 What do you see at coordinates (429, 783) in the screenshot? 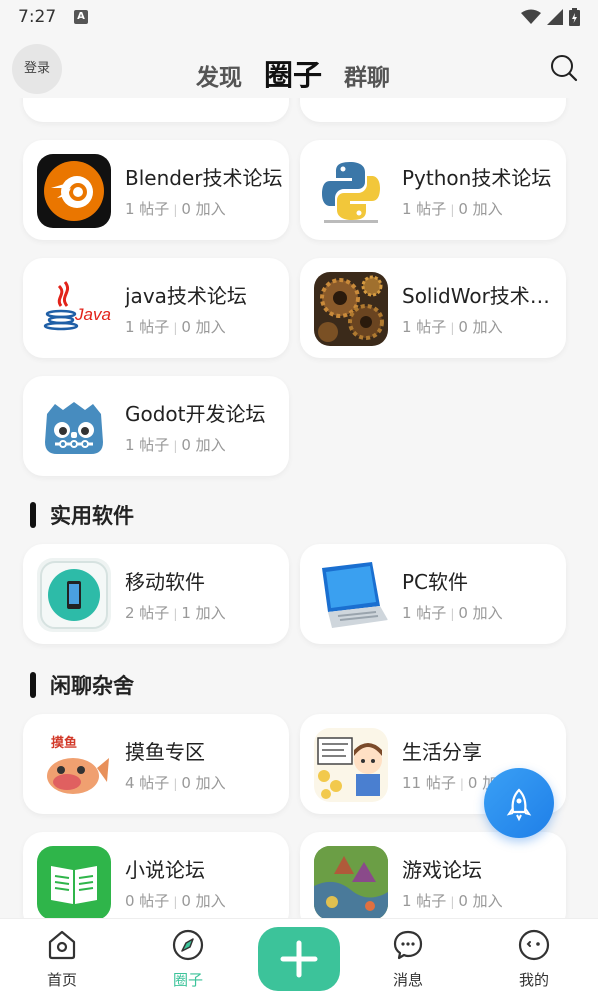
I see `post-count: 11 帖子` at bounding box center [429, 783].